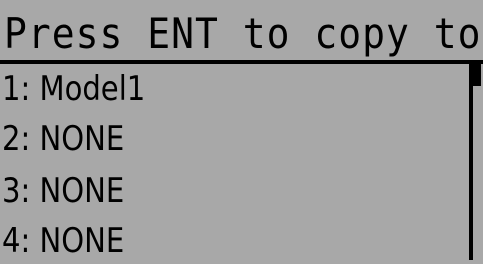 This screenshot has height=264, width=483. I want to click on scrollbar-thumb, so click(477, 75).